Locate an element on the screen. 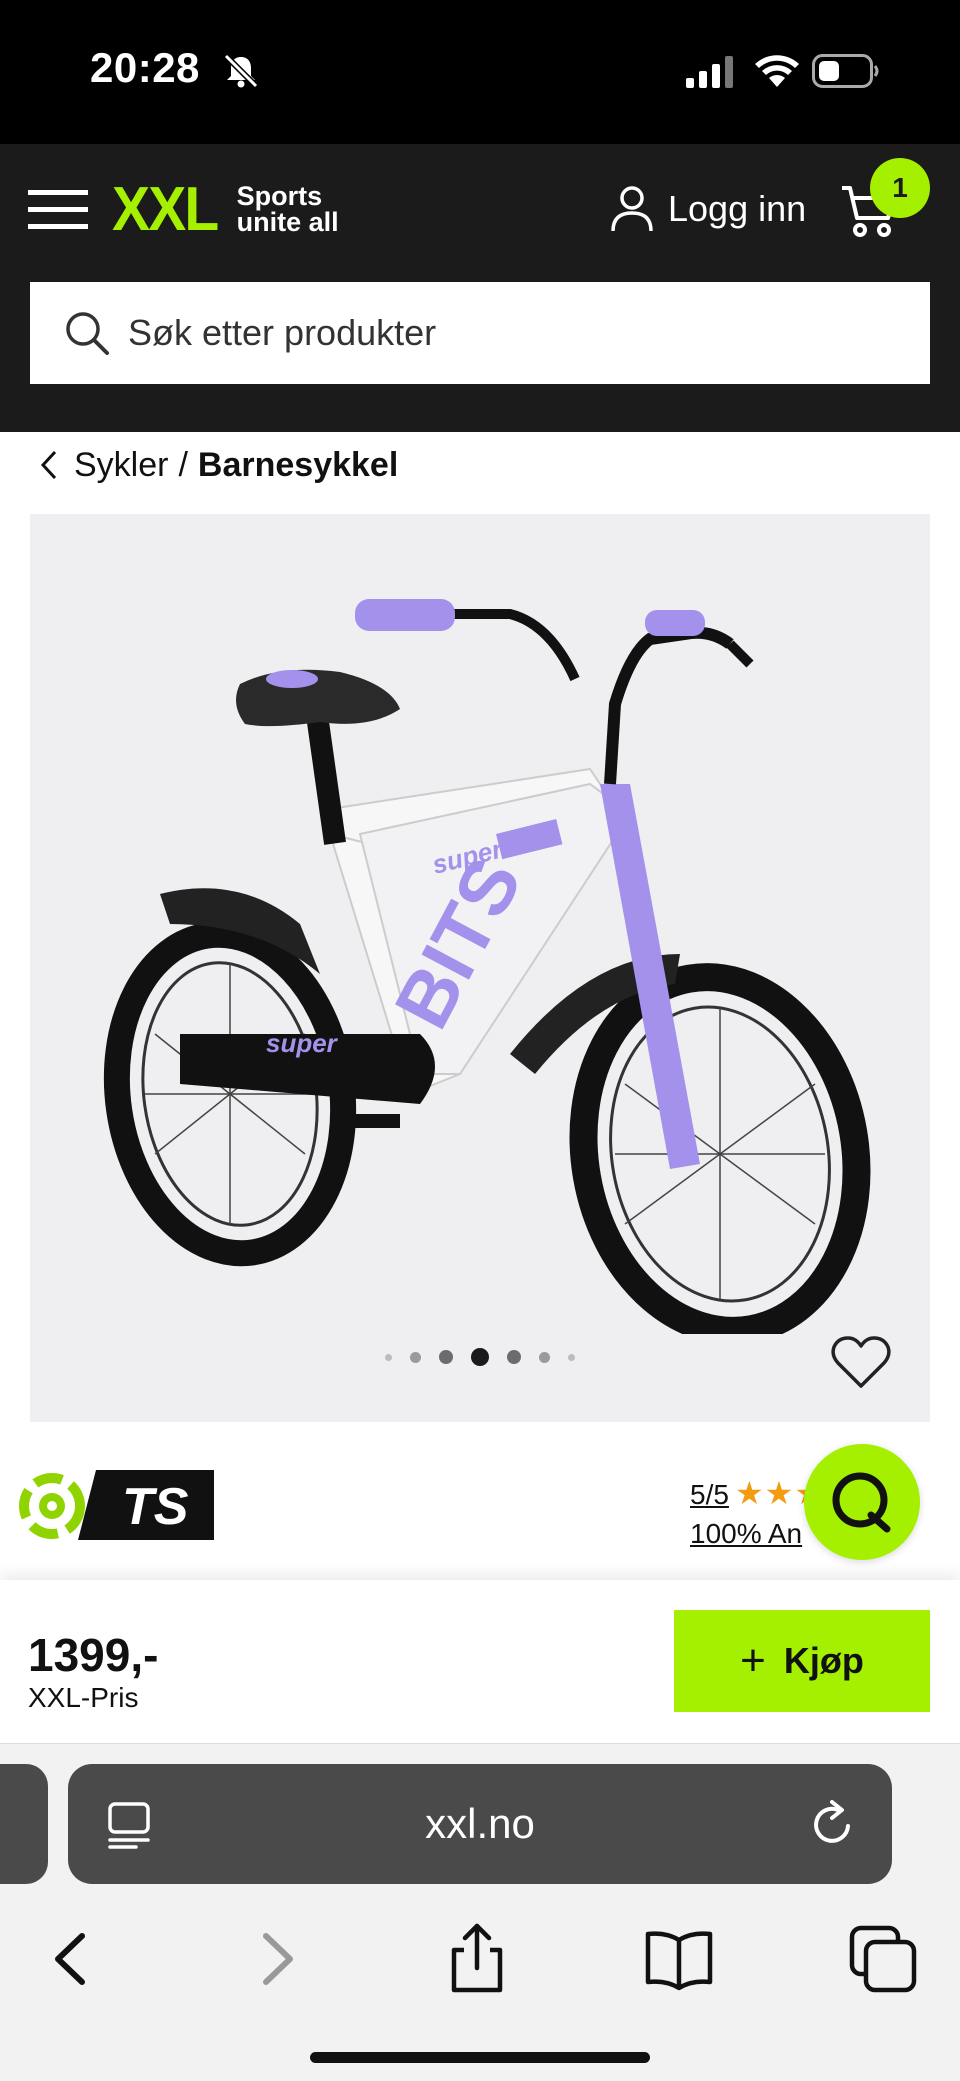 The height and width of the screenshot is (2081, 960). back-arrow-icon is located at coordinates (71, 1959).